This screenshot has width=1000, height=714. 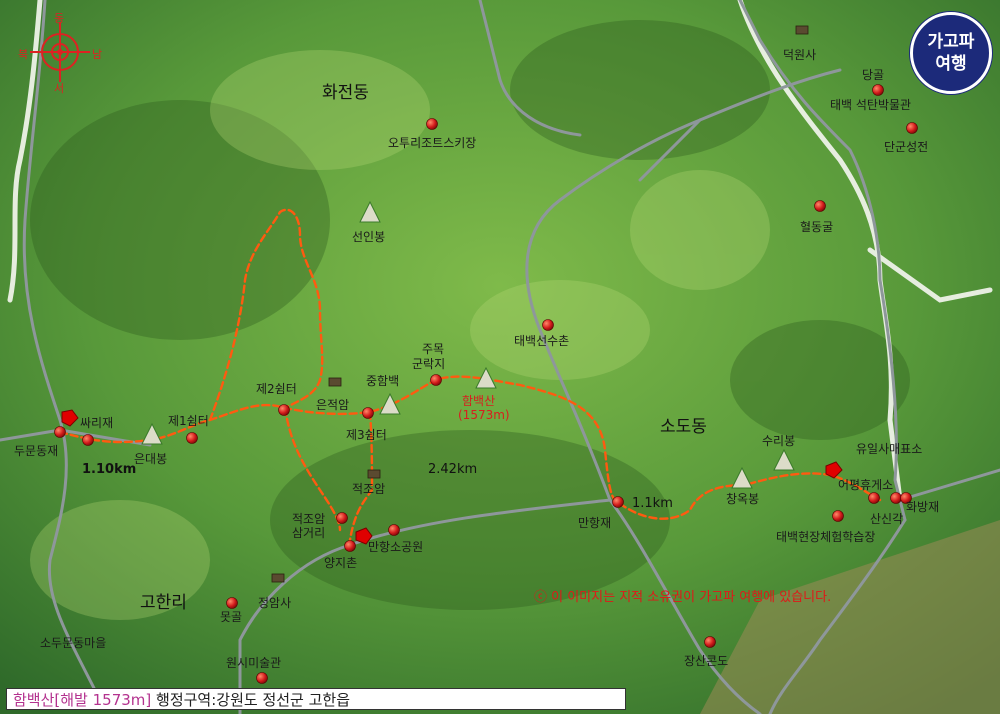 What do you see at coordinates (254, 663) in the screenshot?
I see `place-wonsi: 원시미술관` at bounding box center [254, 663].